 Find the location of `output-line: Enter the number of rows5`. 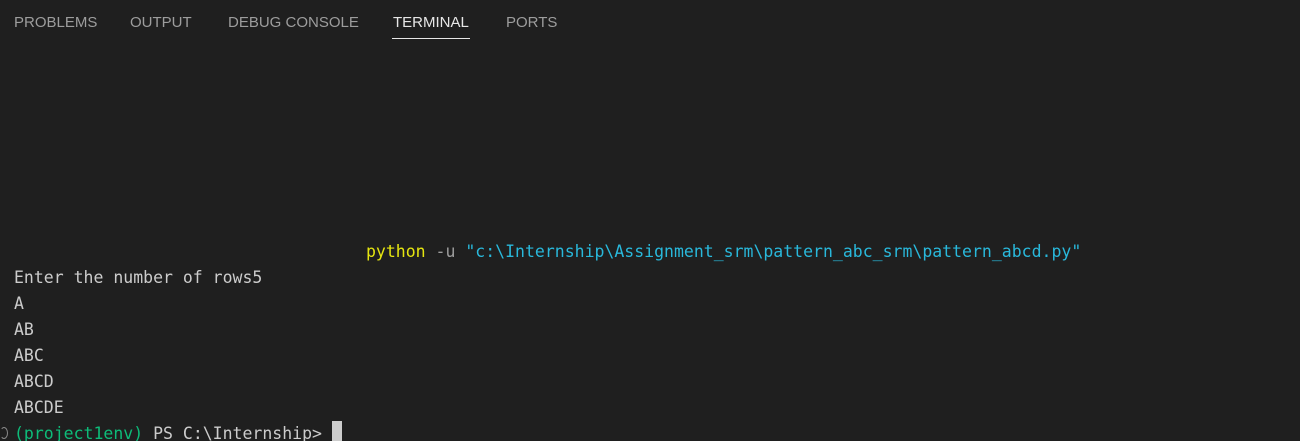

output-line: Enter the number of rows5 is located at coordinates (138, 277).